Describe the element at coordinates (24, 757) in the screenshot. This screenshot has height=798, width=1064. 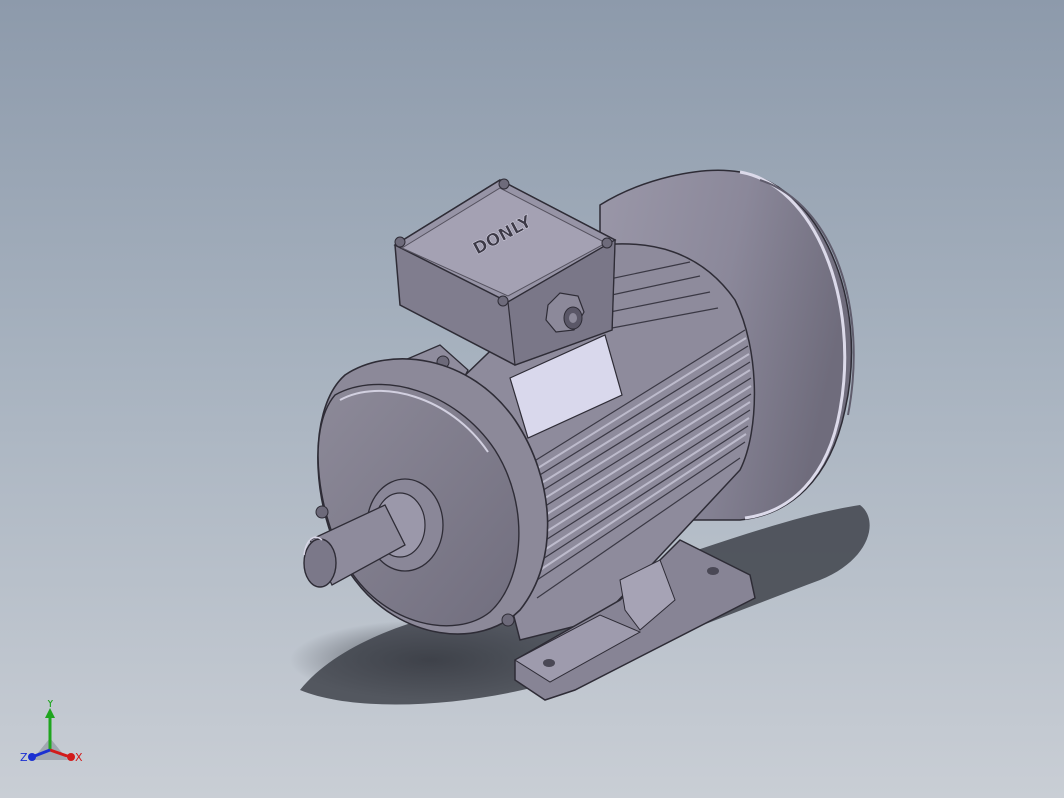
I see `z-axis-label: Z` at that location.